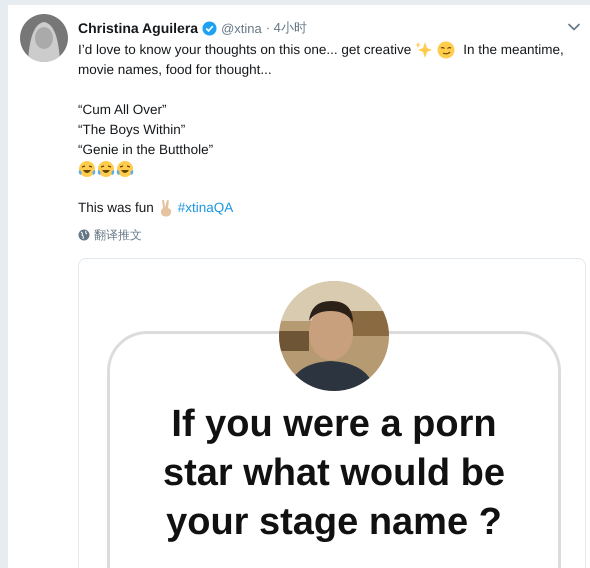 The image size is (590, 568). I want to click on hashtag-link: #xtinaQA, so click(206, 208).